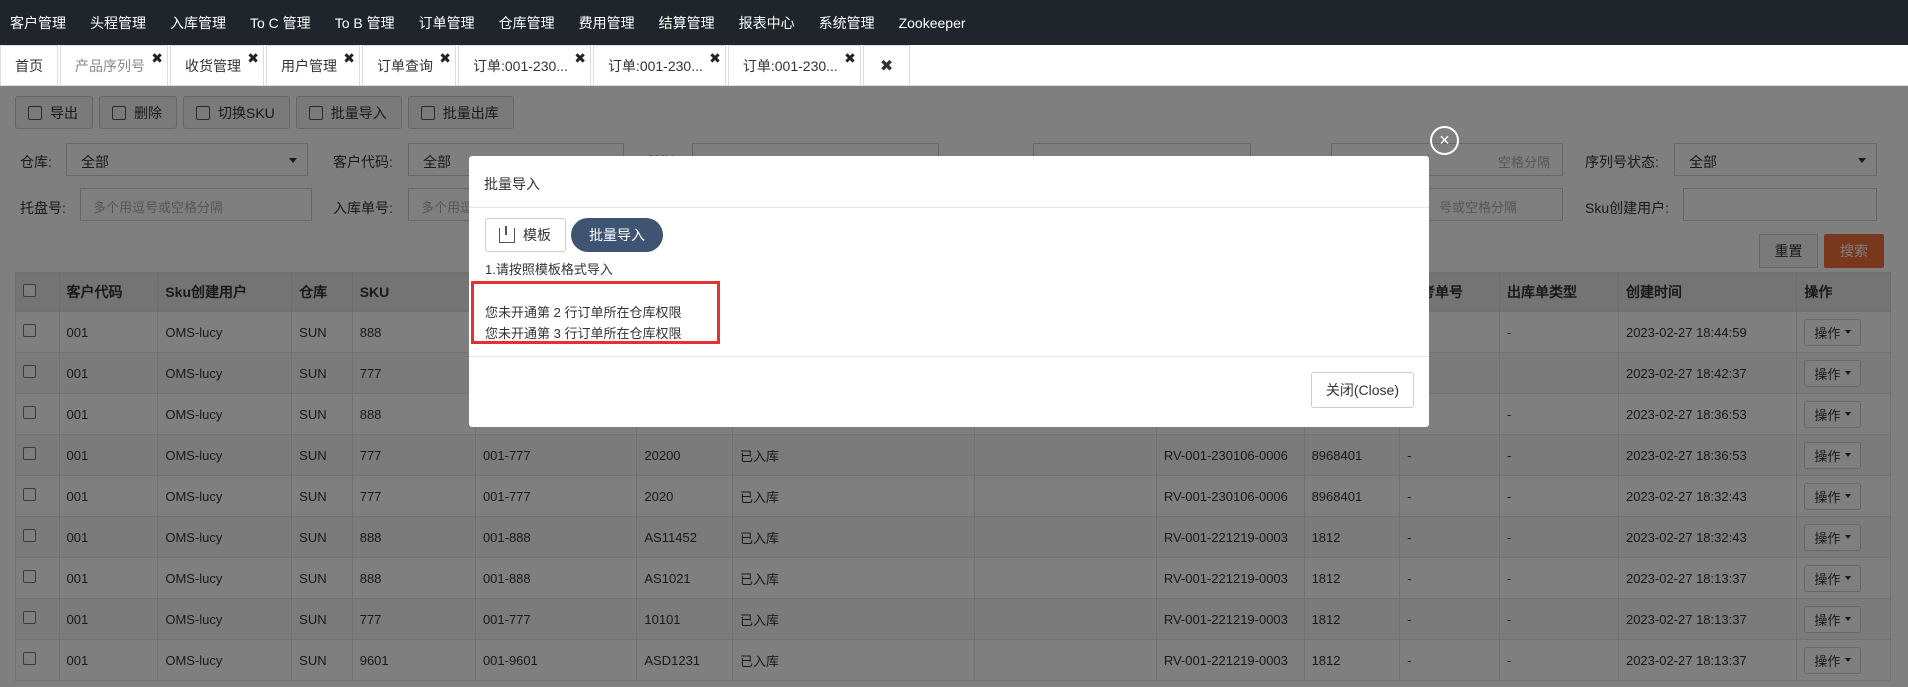  What do you see at coordinates (549, 269) in the screenshot?
I see `import-instruction: 1.请按照模板格式导入` at bounding box center [549, 269].